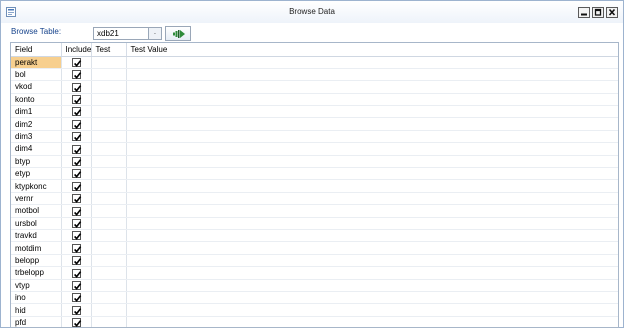 Image resolution: width=624 pixels, height=328 pixels. What do you see at coordinates (36, 199) in the screenshot?
I see `field-name-cell: vernr` at bounding box center [36, 199].